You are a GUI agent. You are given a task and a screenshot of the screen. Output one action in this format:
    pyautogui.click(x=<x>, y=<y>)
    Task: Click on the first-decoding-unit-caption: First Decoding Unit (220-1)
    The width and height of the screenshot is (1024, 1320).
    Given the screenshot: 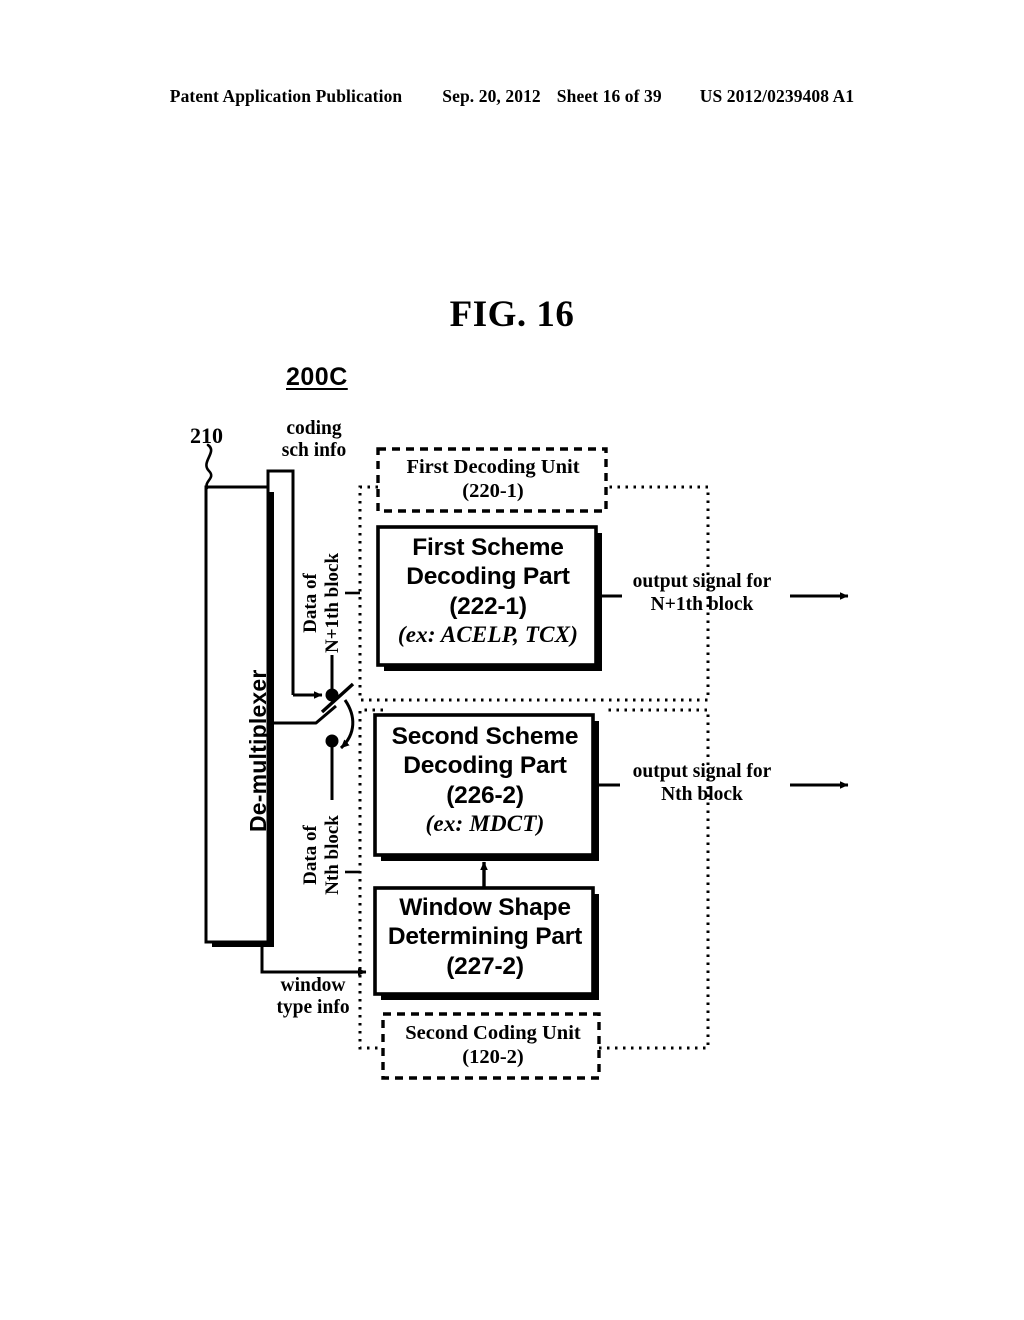 What is the action you would take?
    pyautogui.click(x=493, y=479)
    